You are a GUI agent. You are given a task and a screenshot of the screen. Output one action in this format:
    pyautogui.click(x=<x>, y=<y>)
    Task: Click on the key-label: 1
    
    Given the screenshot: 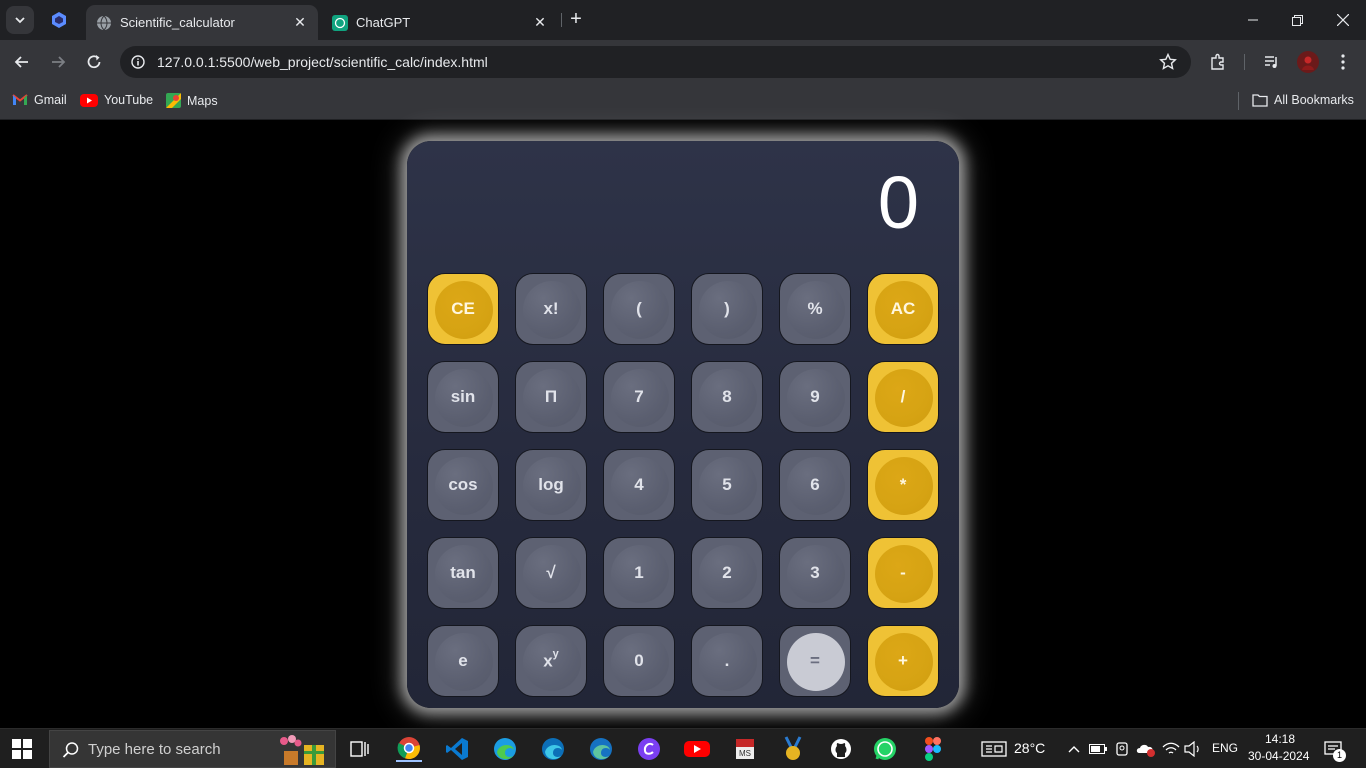 What is the action you would take?
    pyautogui.click(x=639, y=572)
    